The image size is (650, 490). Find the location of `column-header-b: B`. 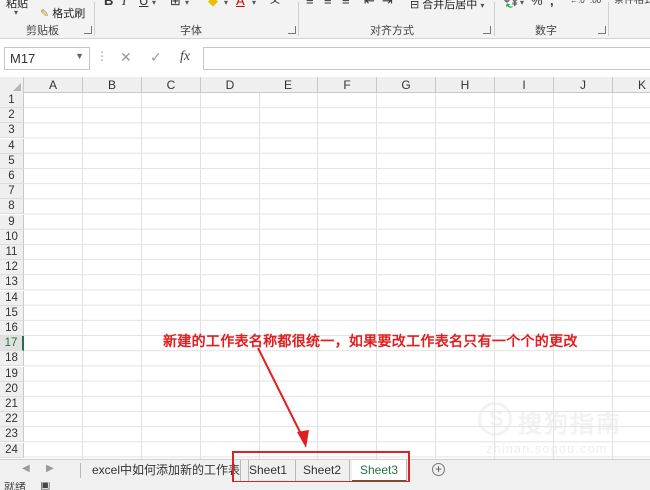

column-header-b: B is located at coordinates (112, 85).